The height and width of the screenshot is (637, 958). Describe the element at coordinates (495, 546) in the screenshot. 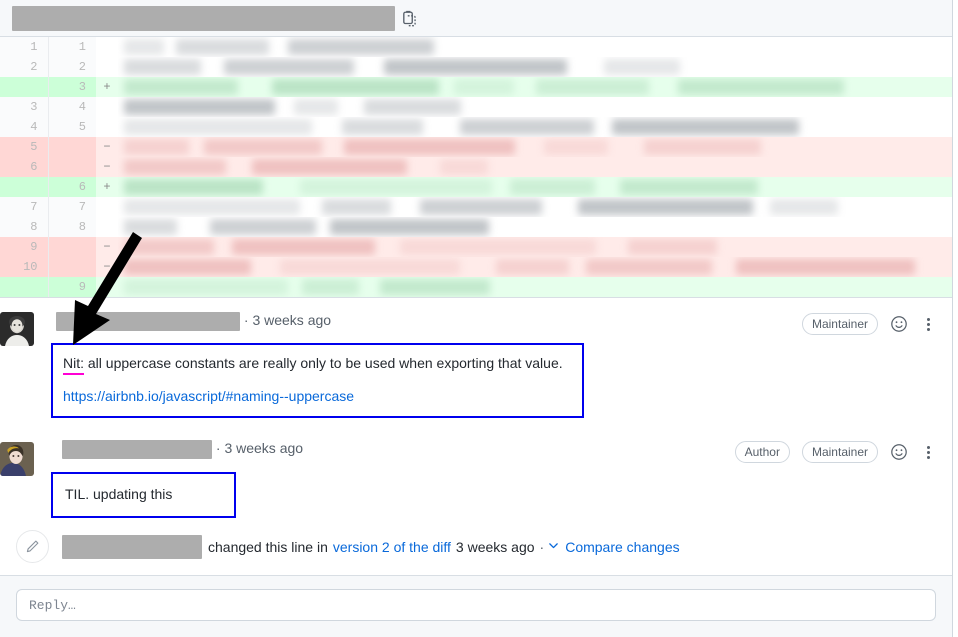

I see `timeline-timestamp: 3 weeks ago` at that location.